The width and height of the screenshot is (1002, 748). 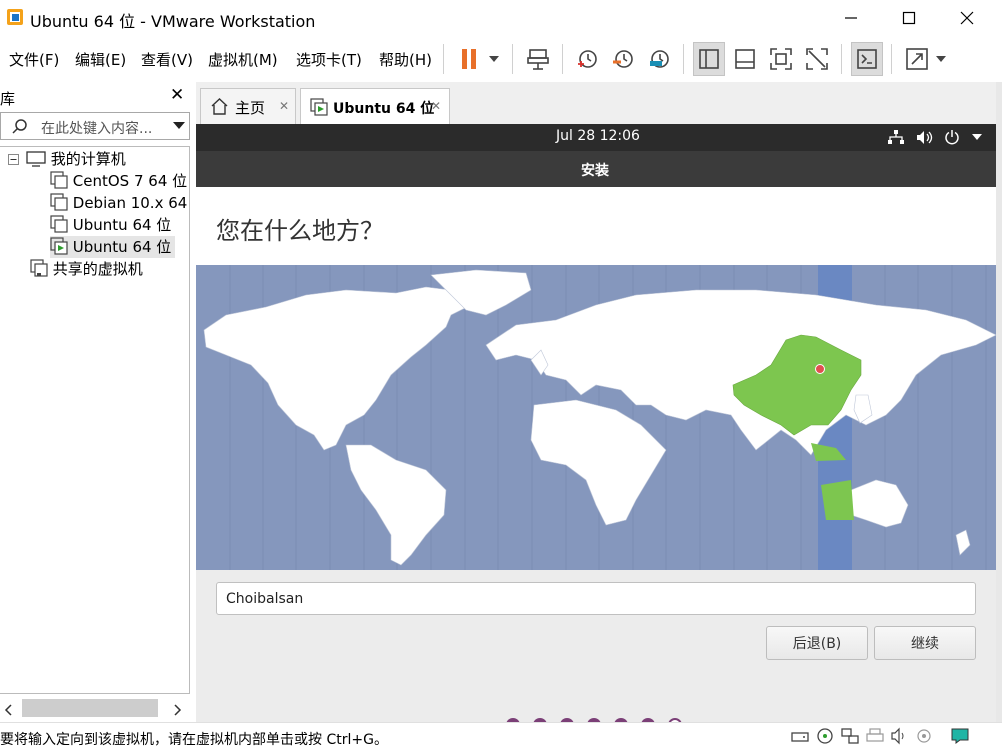 I want to click on hard-disk-icon, so click(x=800, y=736).